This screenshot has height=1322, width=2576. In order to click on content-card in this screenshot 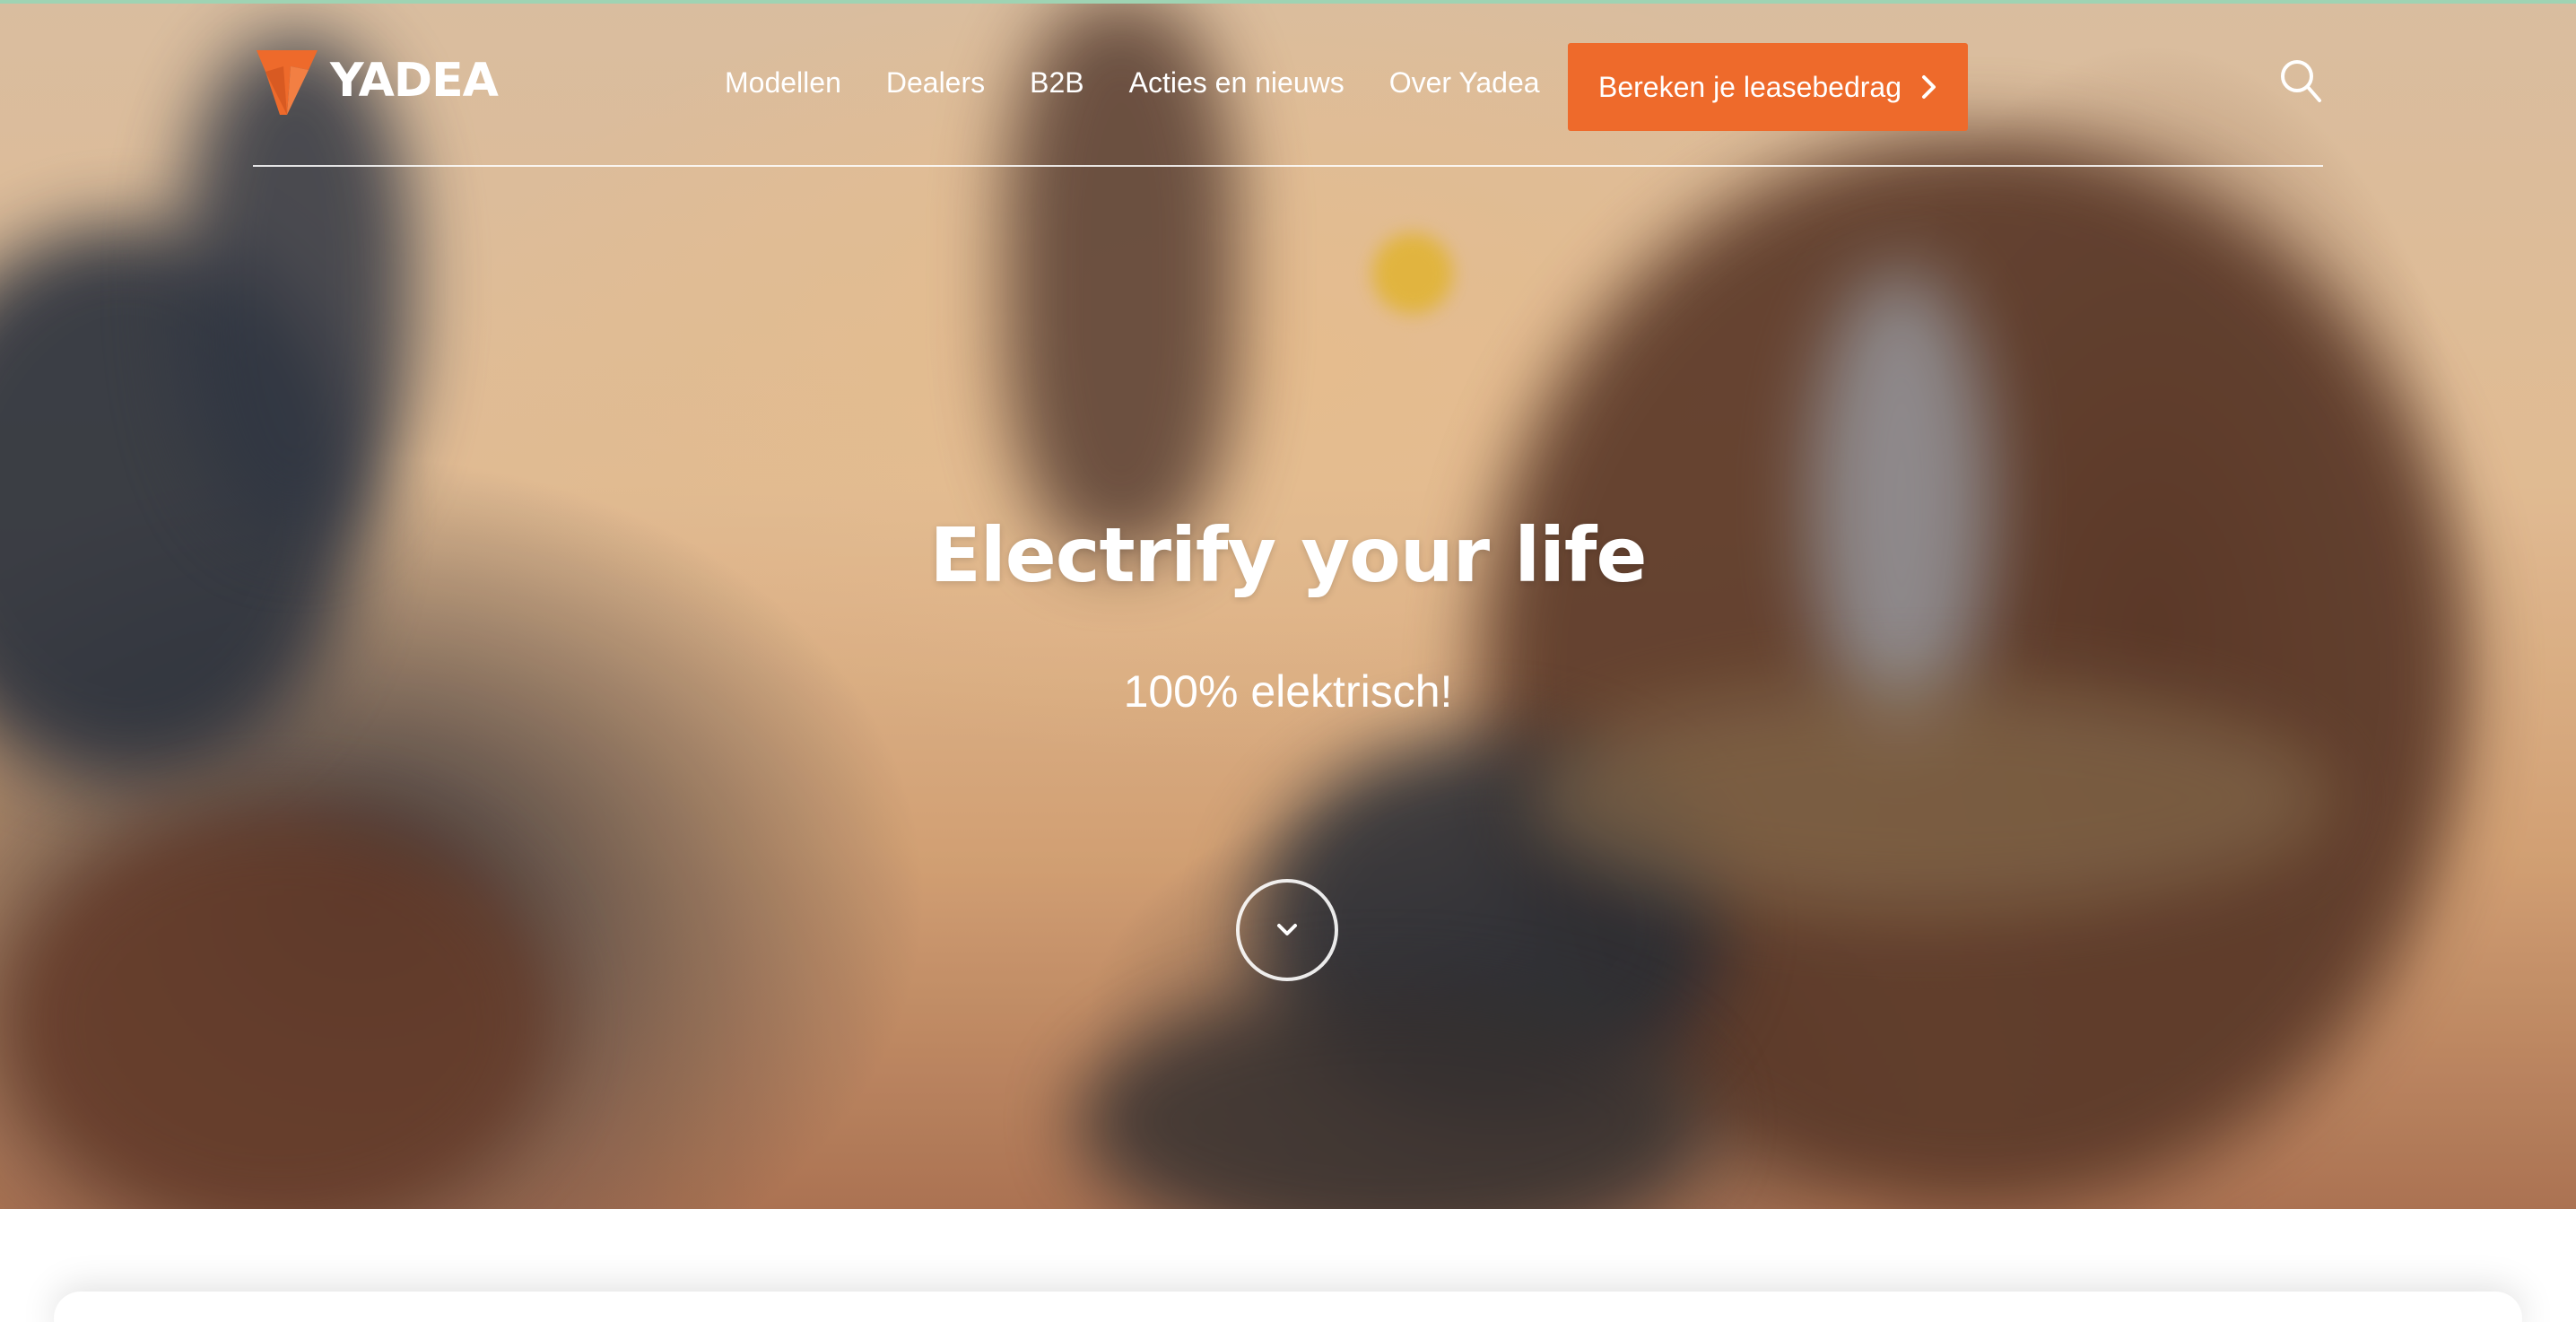, I will do `click(1288, 1307)`.